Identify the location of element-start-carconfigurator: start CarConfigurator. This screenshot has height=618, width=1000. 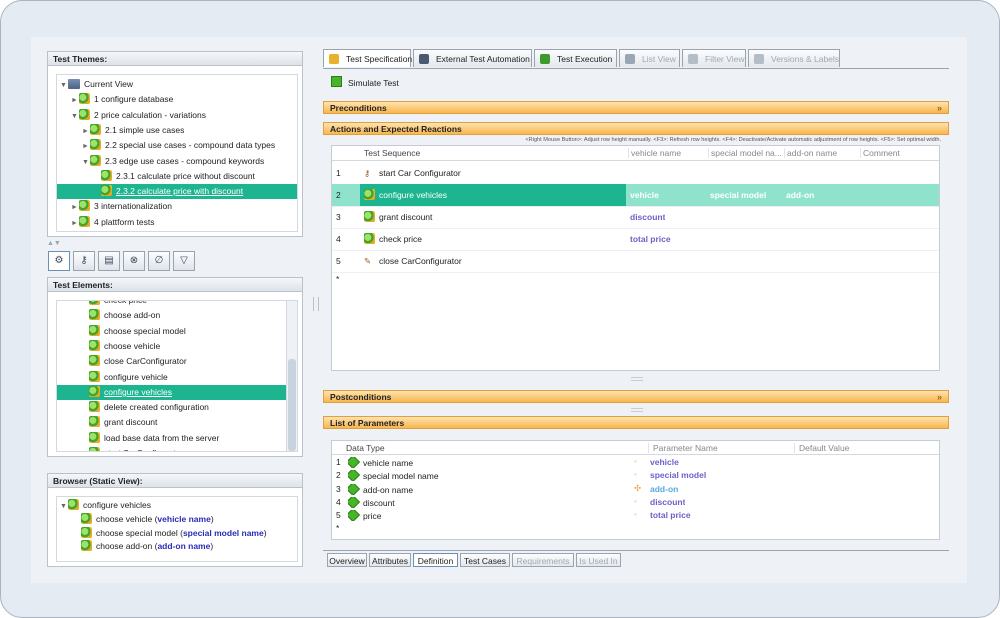
(171, 448).